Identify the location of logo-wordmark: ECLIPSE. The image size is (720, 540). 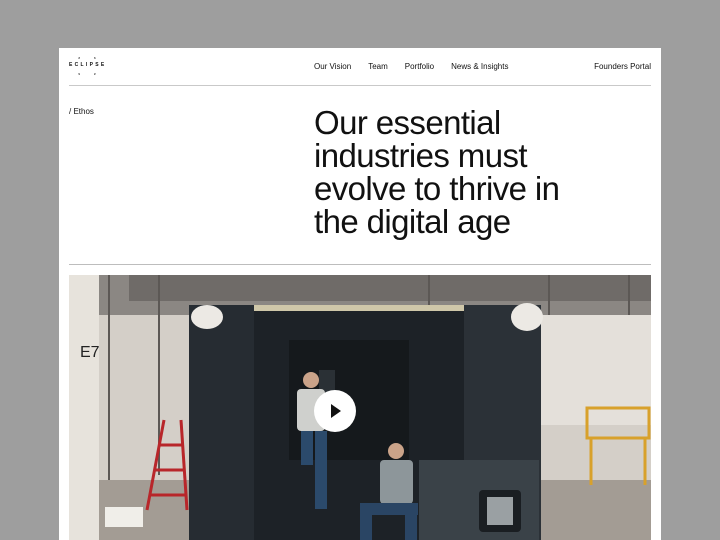
(88, 65).